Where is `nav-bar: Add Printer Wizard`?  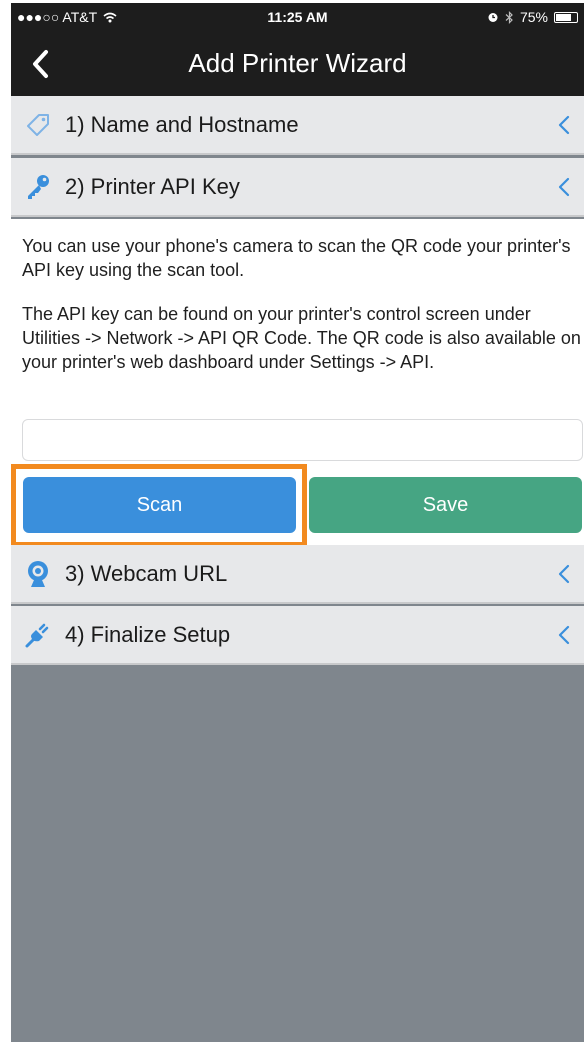 nav-bar: Add Printer Wizard is located at coordinates (297, 63).